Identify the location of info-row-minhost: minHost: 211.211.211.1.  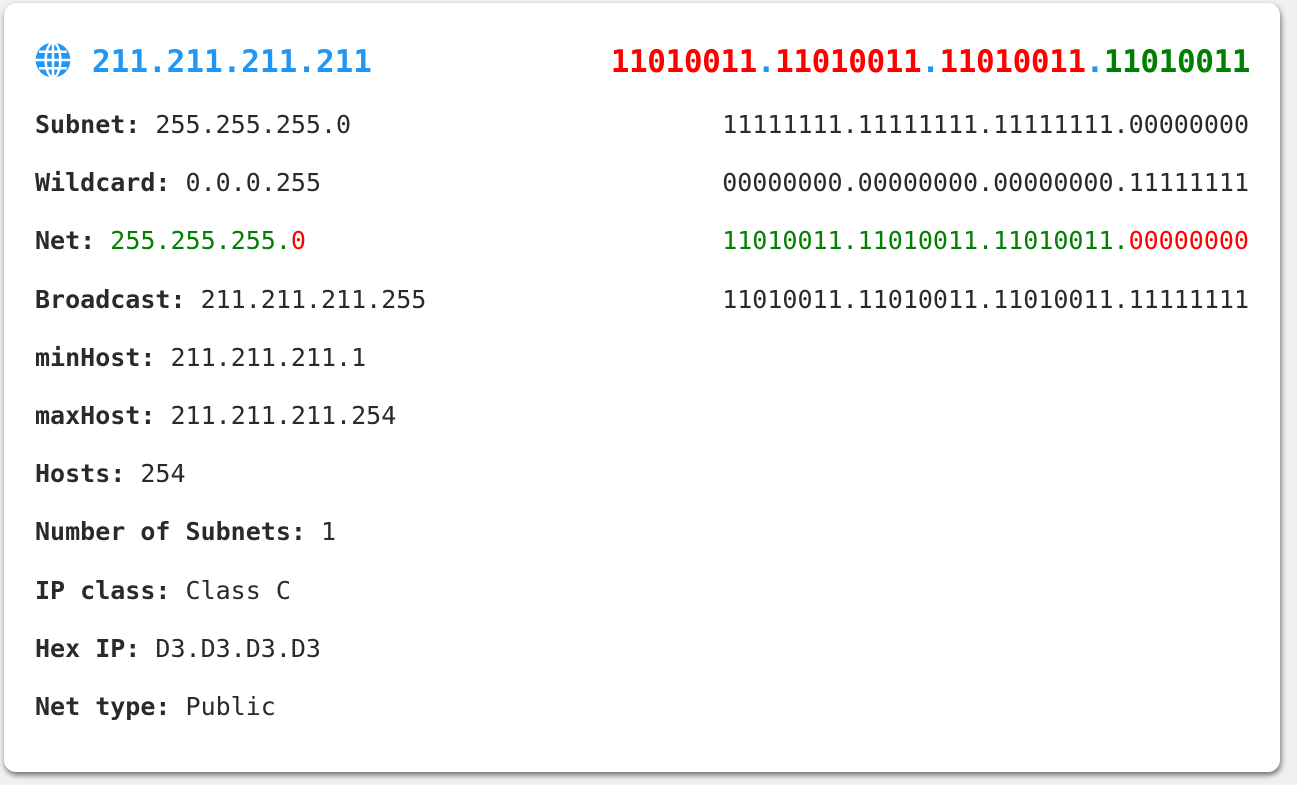
(230, 367).